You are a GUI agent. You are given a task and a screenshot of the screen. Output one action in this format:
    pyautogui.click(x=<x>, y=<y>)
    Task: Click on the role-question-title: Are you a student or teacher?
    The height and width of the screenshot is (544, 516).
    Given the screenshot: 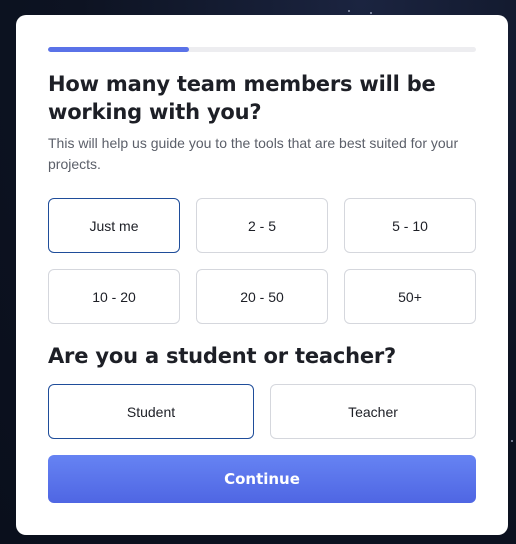 What is the action you would take?
    pyautogui.click(x=222, y=356)
    